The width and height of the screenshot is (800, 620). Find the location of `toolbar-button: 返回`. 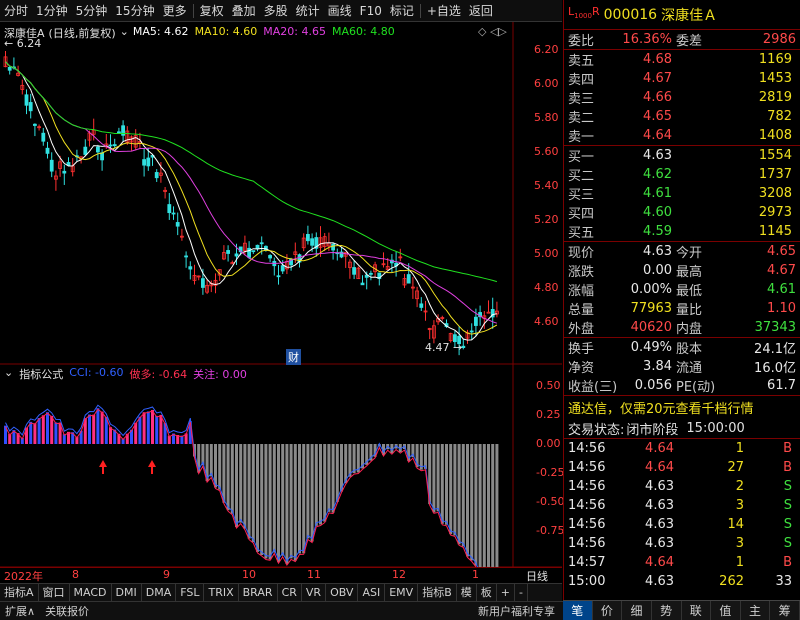

toolbar-button: 返回 is located at coordinates (481, 10).